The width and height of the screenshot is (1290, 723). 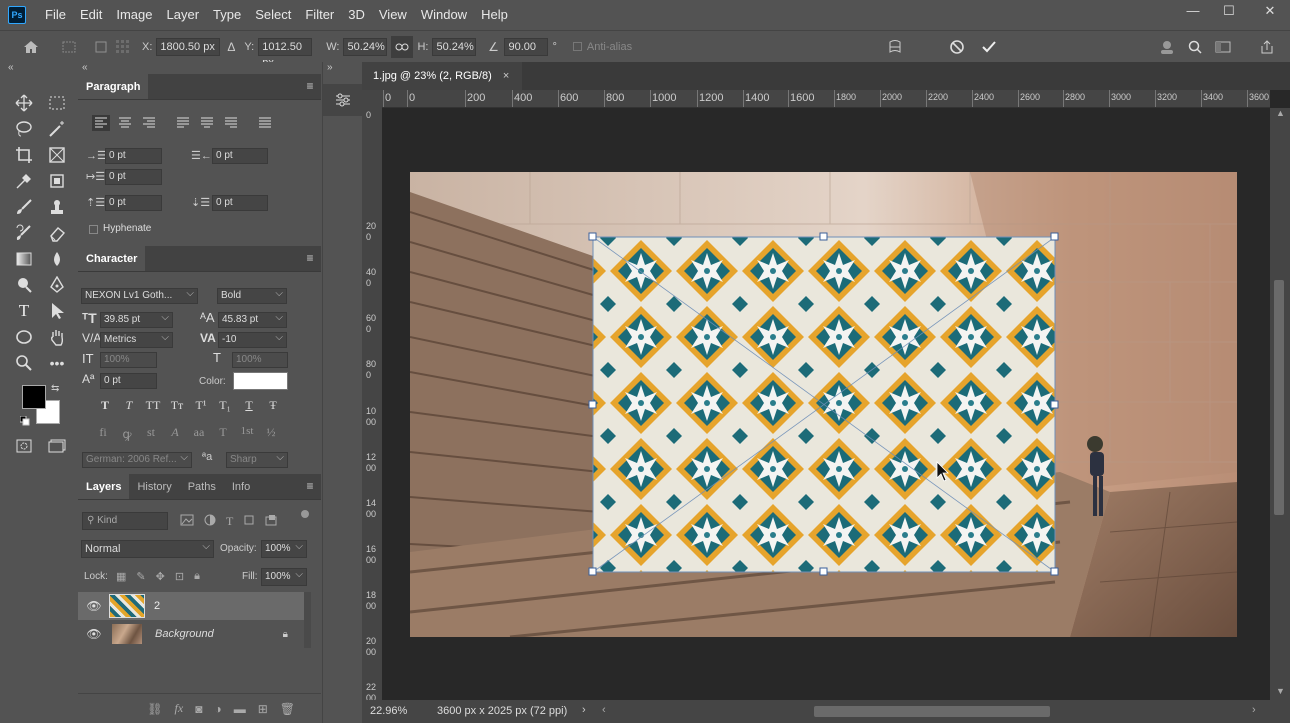 I want to click on small-caps-button: Tт, so click(x=177, y=405).